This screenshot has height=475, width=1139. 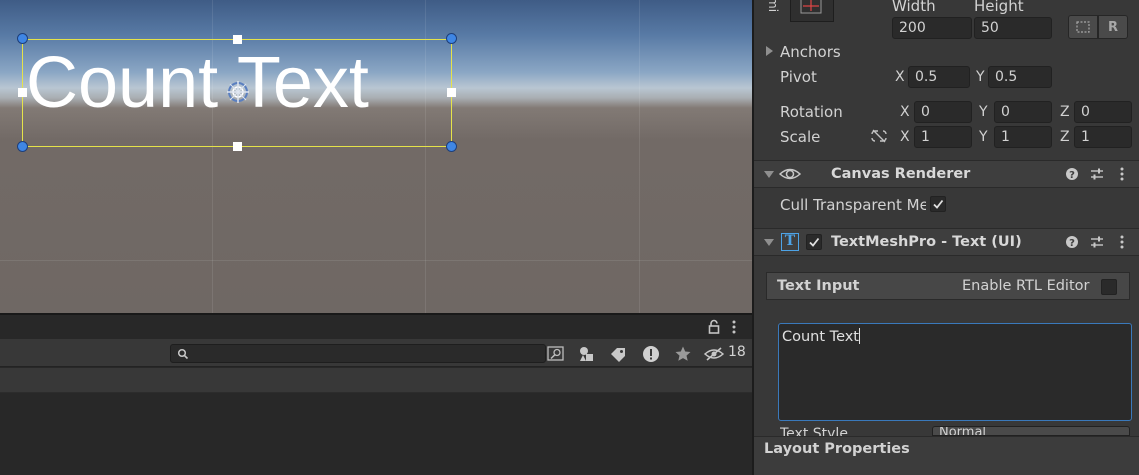 What do you see at coordinates (946, 455) in the screenshot?
I see `layout-properties-bar: Layout Properties` at bounding box center [946, 455].